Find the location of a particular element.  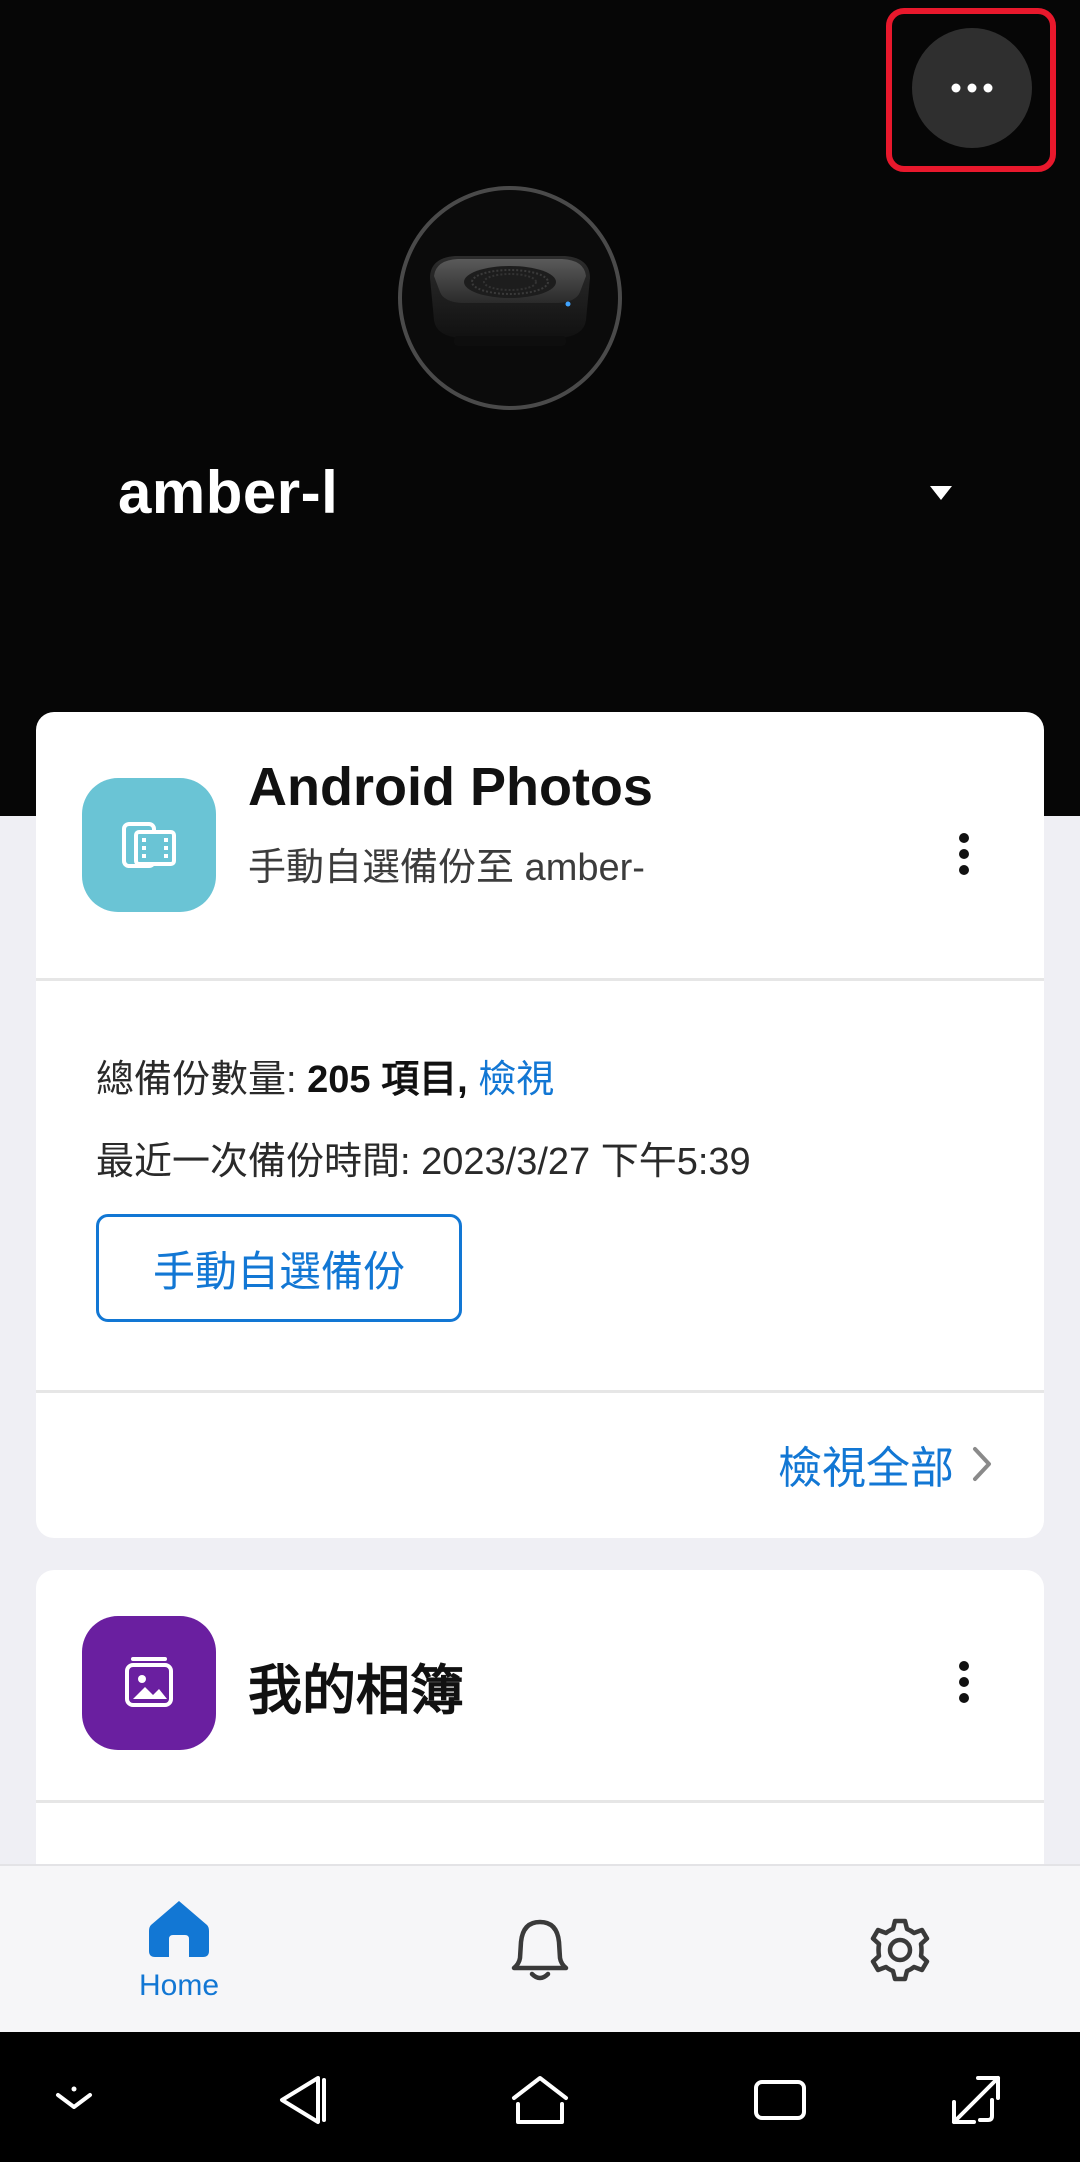

nas-device-icon is located at coordinates (510, 301).